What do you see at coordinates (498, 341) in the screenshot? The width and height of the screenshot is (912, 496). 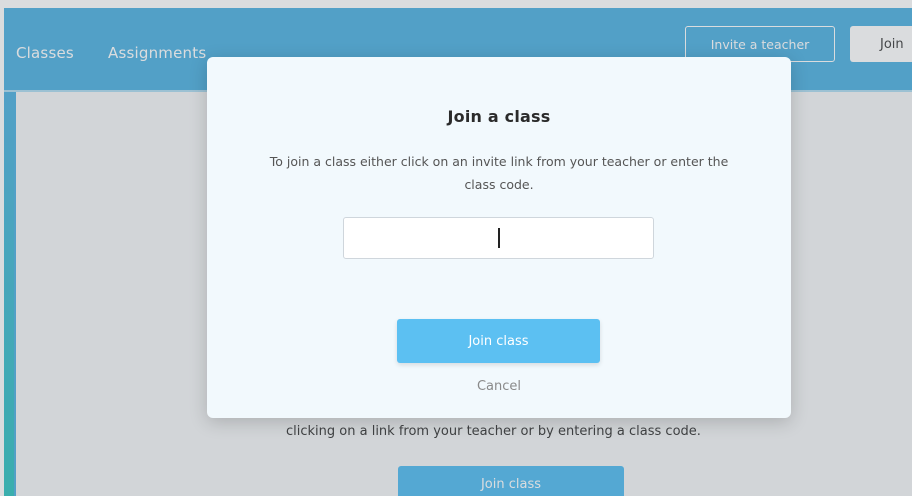 I see `join-class-button: Join class` at bounding box center [498, 341].